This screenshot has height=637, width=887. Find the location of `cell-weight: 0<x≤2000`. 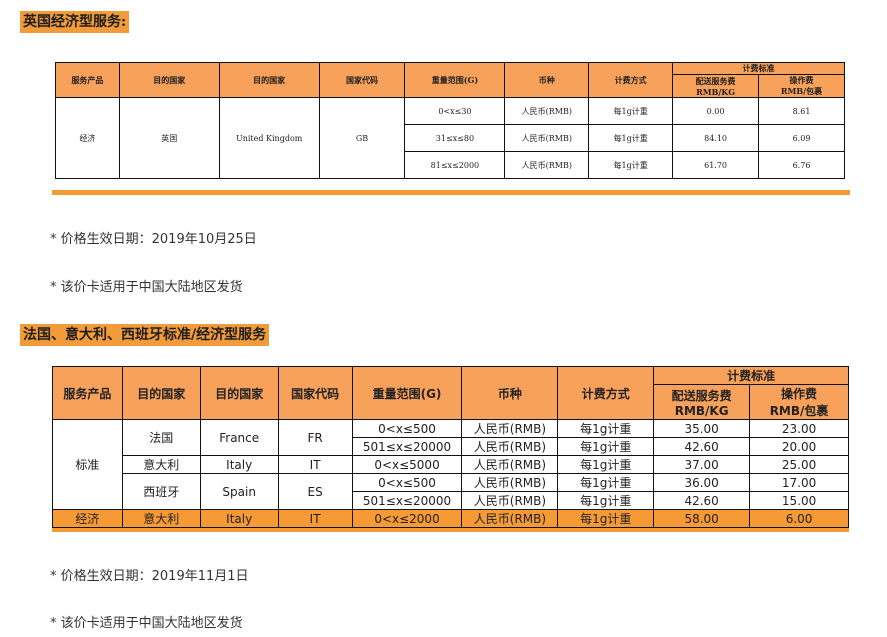

cell-weight: 0<x≤2000 is located at coordinates (407, 518).